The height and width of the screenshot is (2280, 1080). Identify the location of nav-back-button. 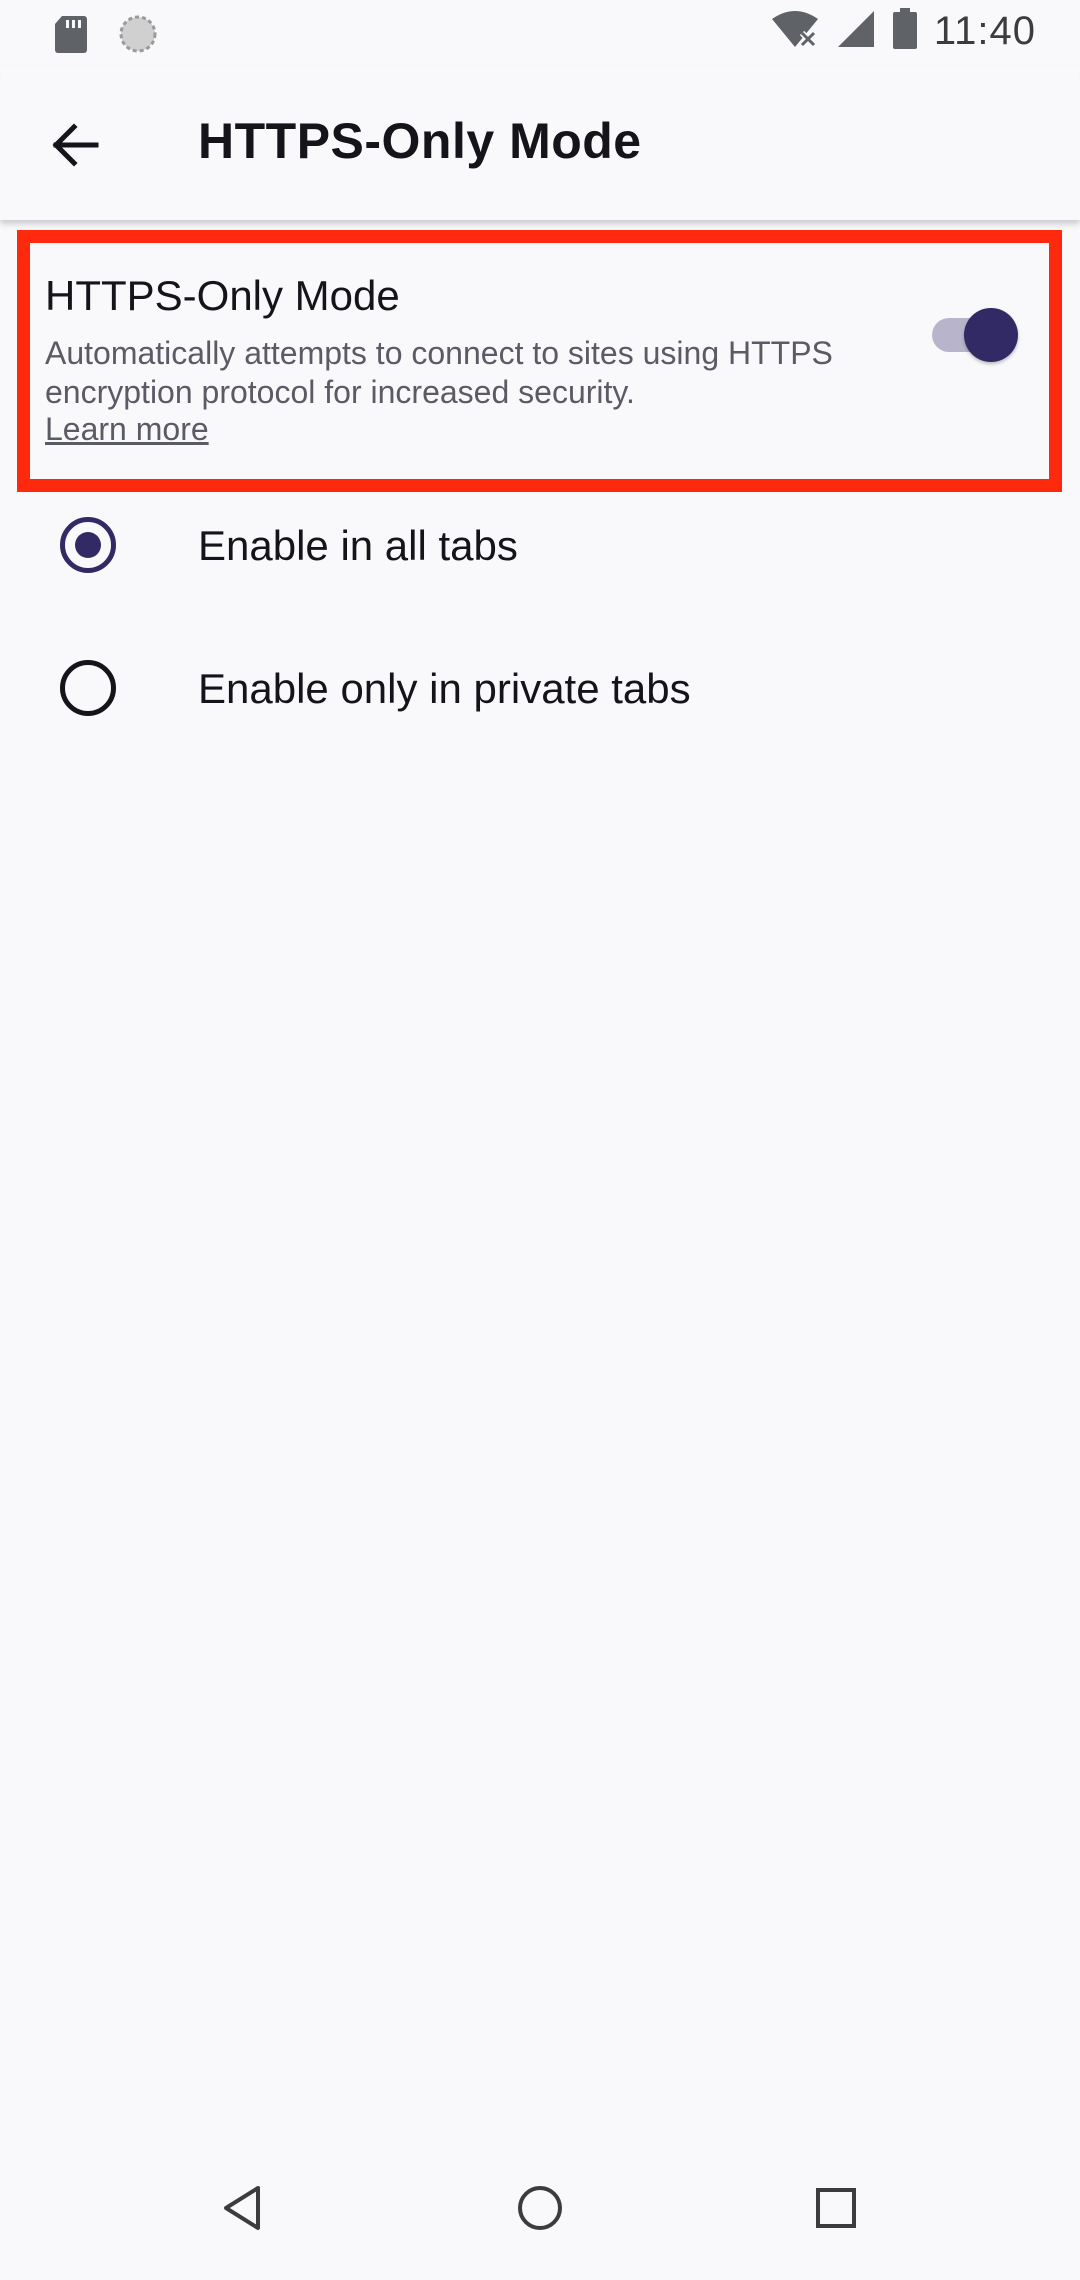
(242, 2210).